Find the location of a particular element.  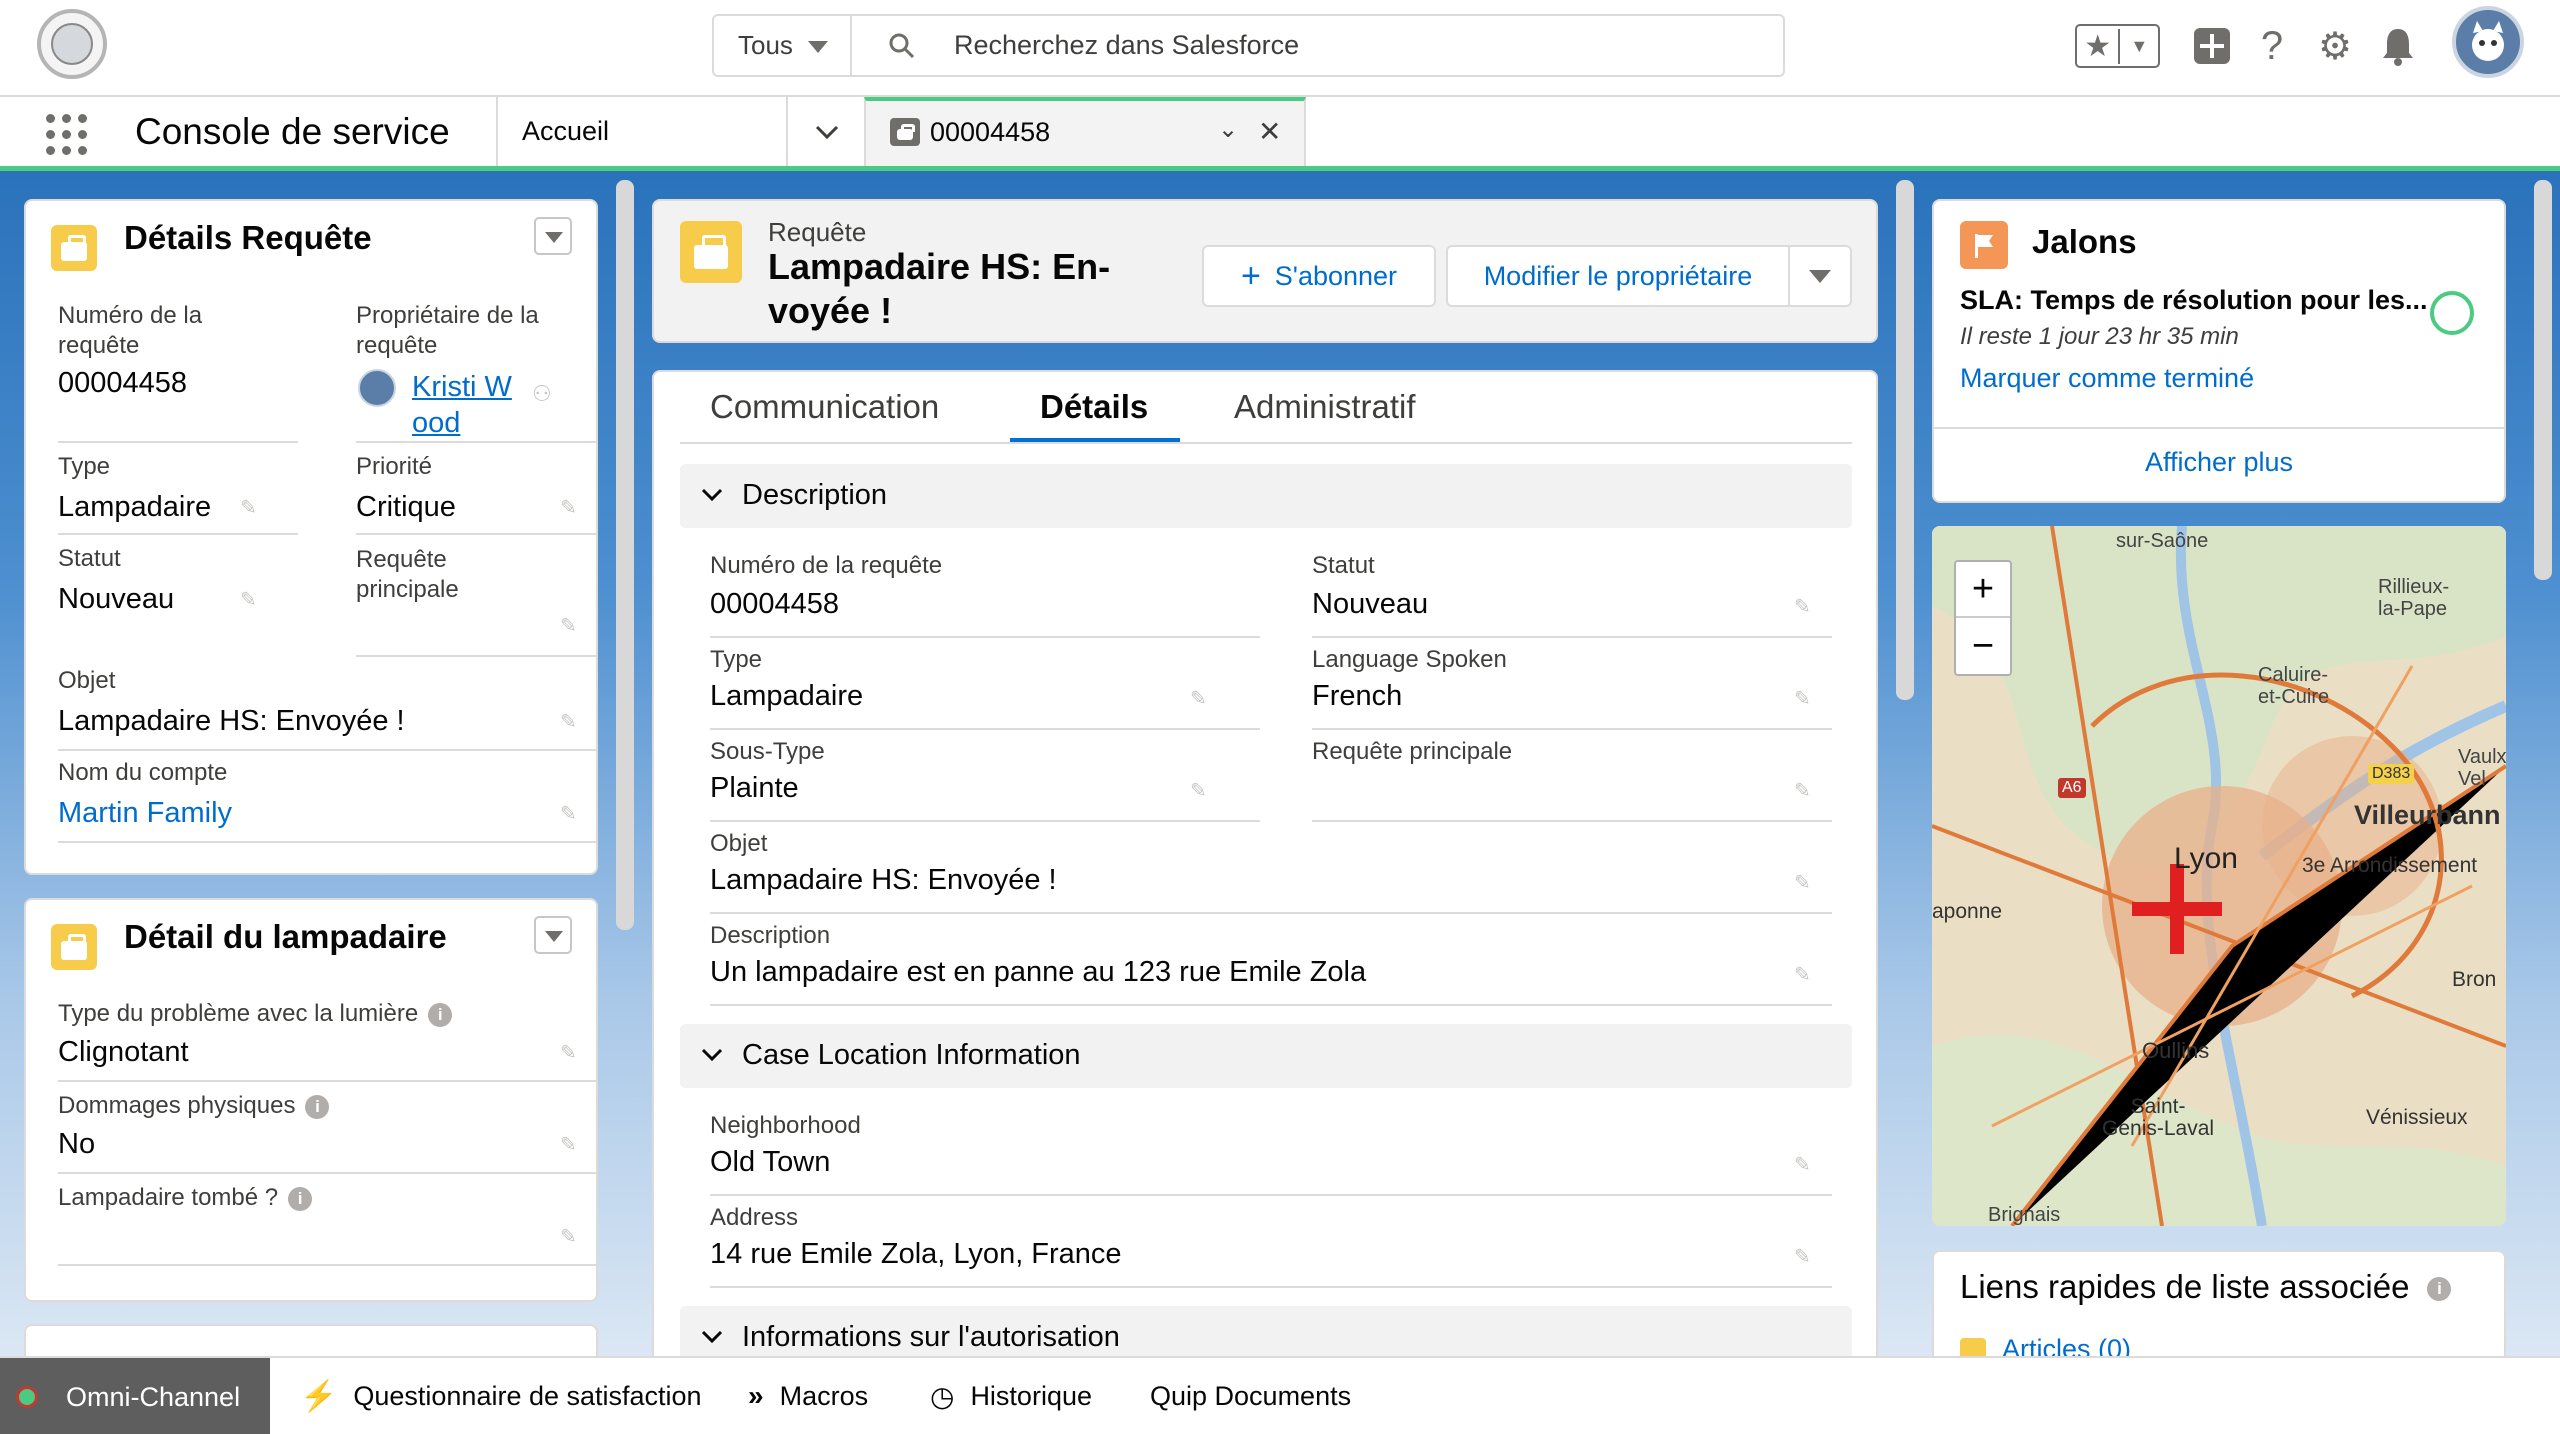

left-scrollbar is located at coordinates (625, 555).